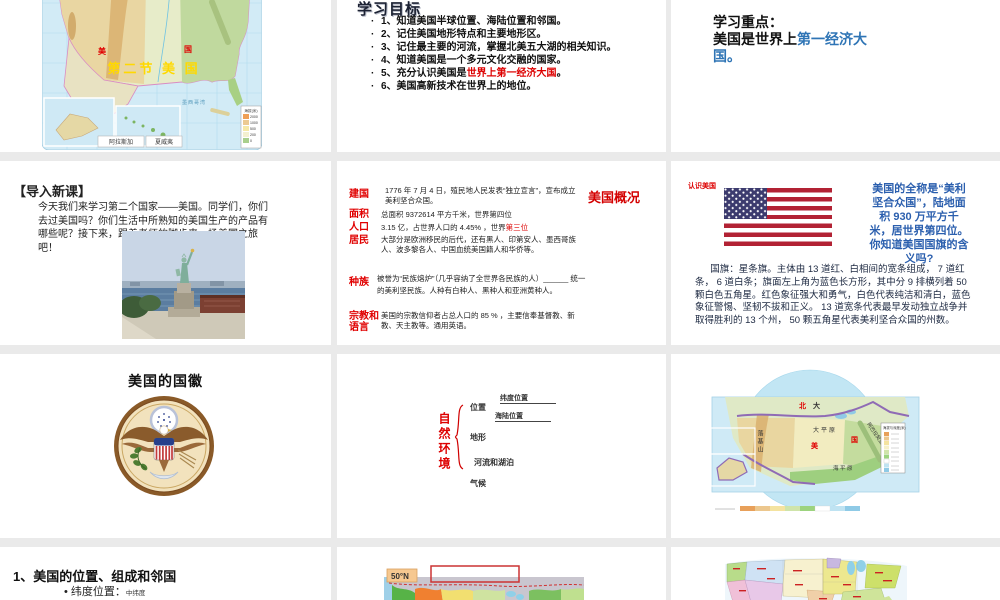  Describe the element at coordinates (253, 135) in the screenshot. I see `svg-text: 200` at that location.